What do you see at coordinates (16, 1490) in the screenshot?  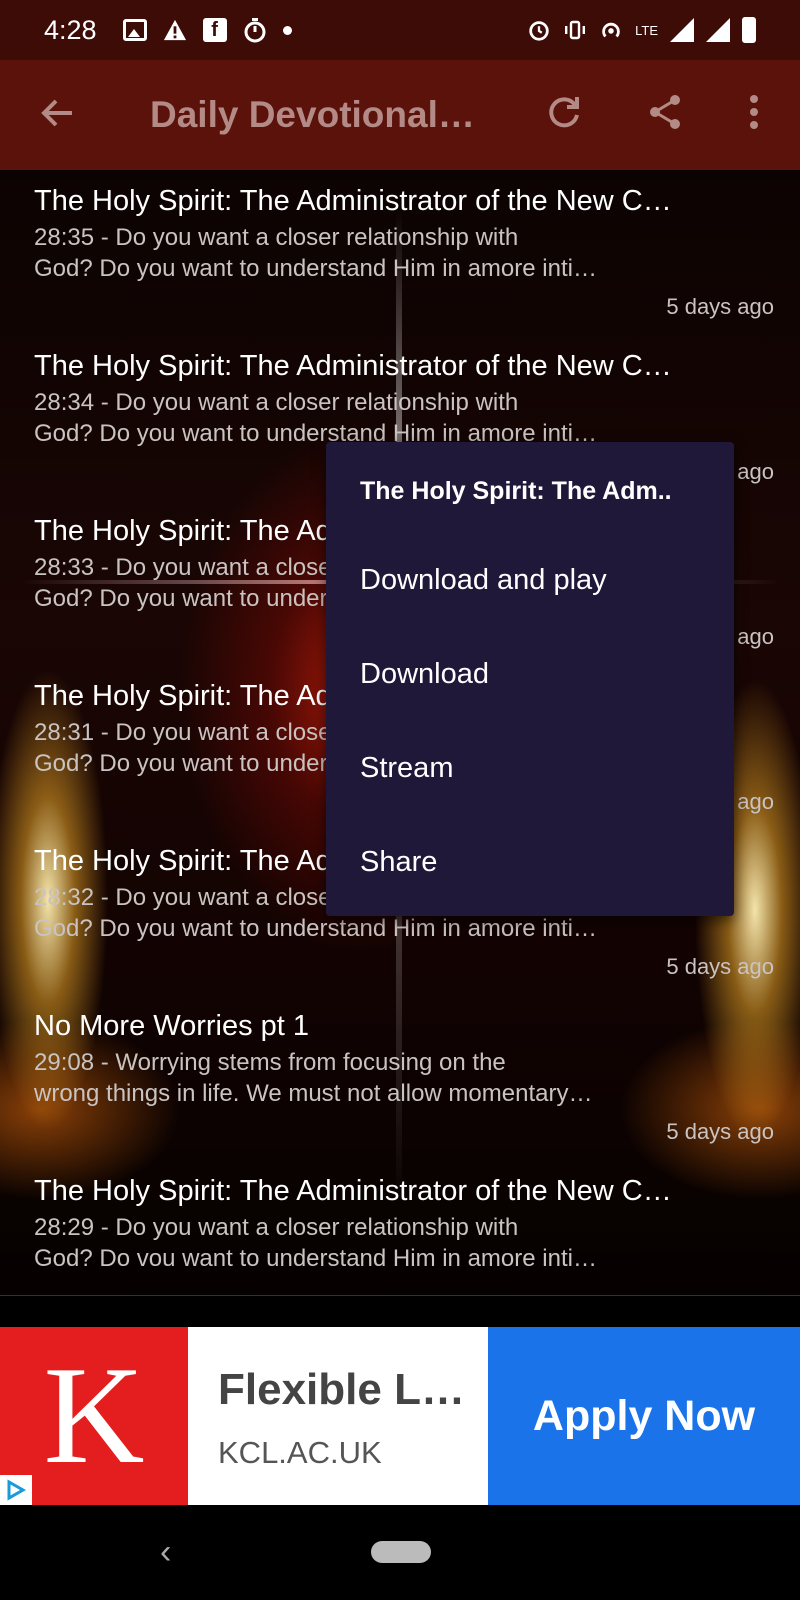 I see `adchoices-icon` at bounding box center [16, 1490].